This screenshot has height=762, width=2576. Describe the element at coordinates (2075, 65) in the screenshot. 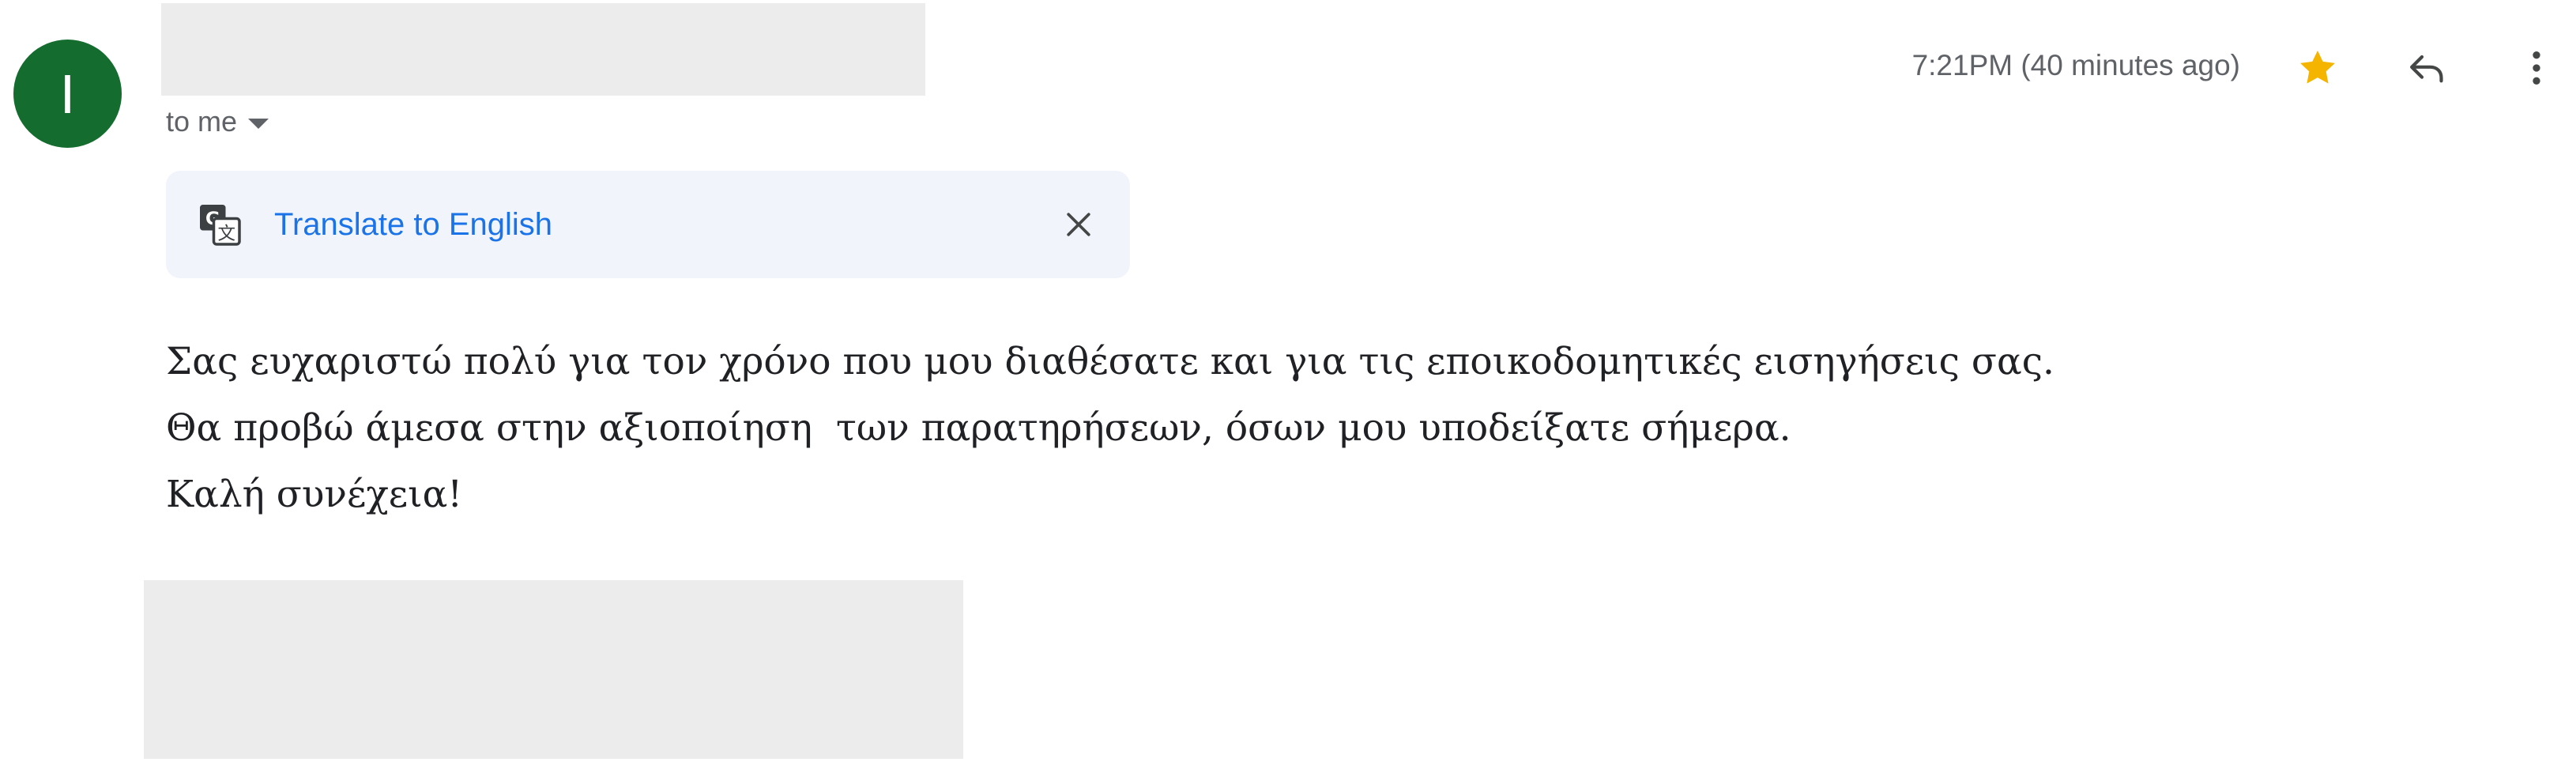

I see `message-timestamp: 7:21PM (40 minutes ago)` at that location.